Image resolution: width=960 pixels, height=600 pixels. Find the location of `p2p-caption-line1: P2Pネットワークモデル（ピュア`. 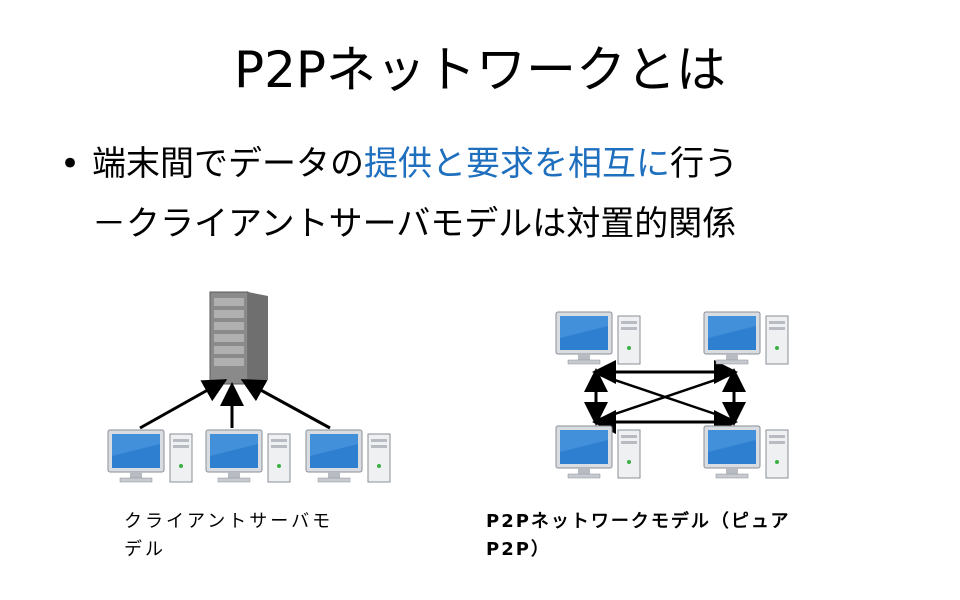

p2p-caption-line1: P2Pネットワークモデル（ピュア is located at coordinates (638, 521).